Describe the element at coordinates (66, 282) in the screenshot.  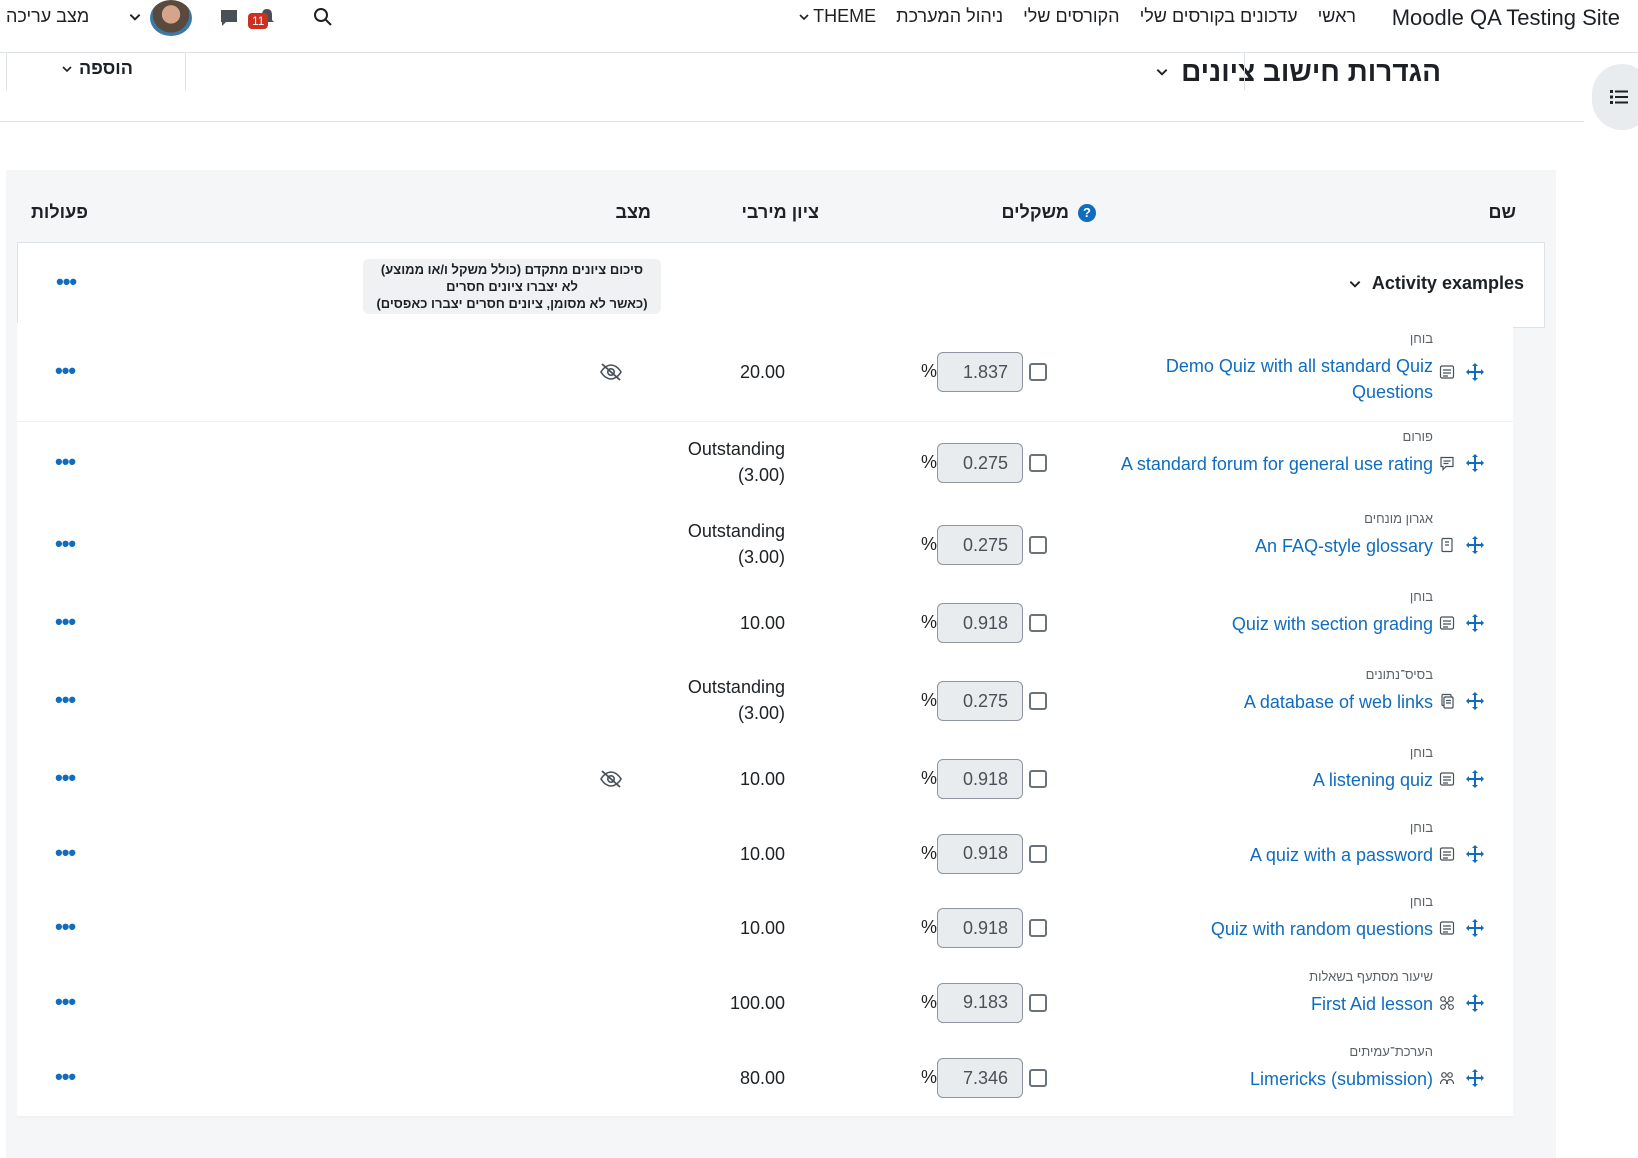
I see `category-actions-menu: •••` at that location.